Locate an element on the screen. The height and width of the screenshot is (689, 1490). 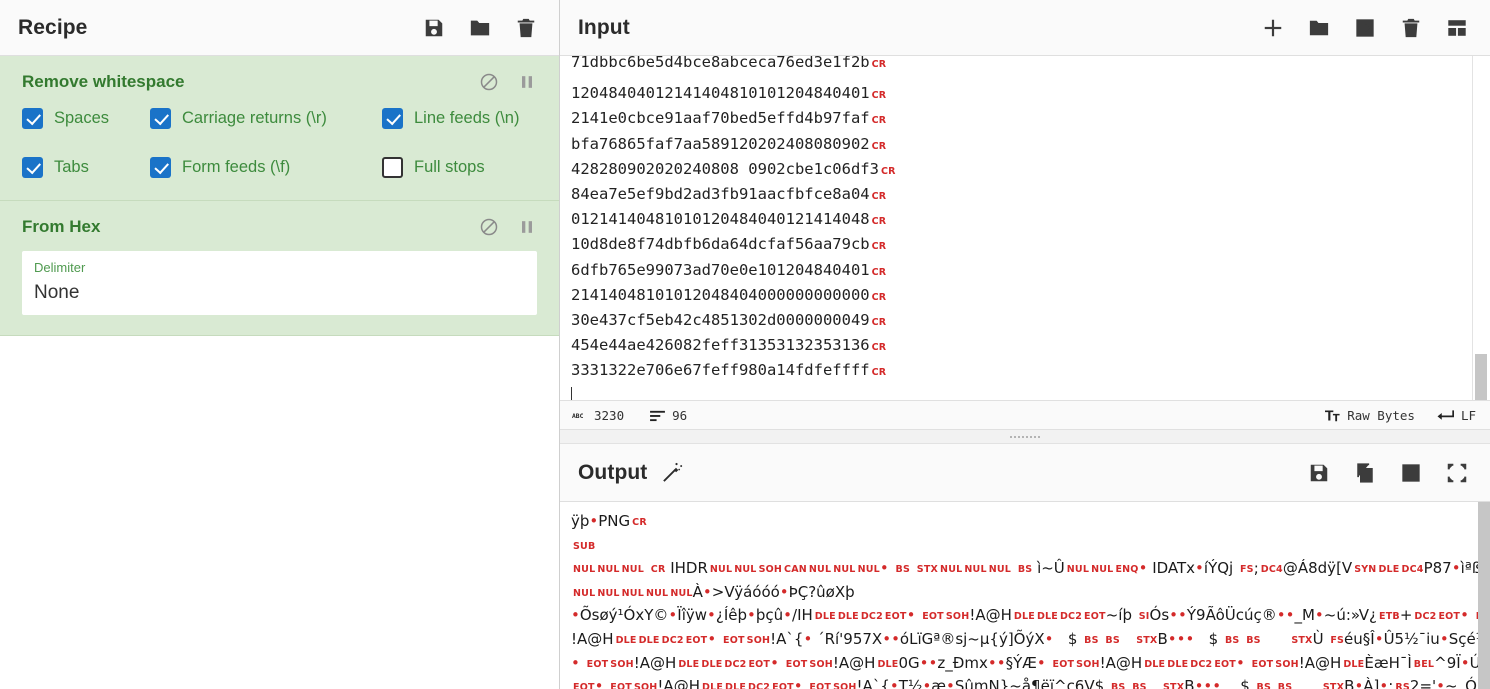
input-line: 12048404012141404810101204840401 CR is located at coordinates (1025, 93).